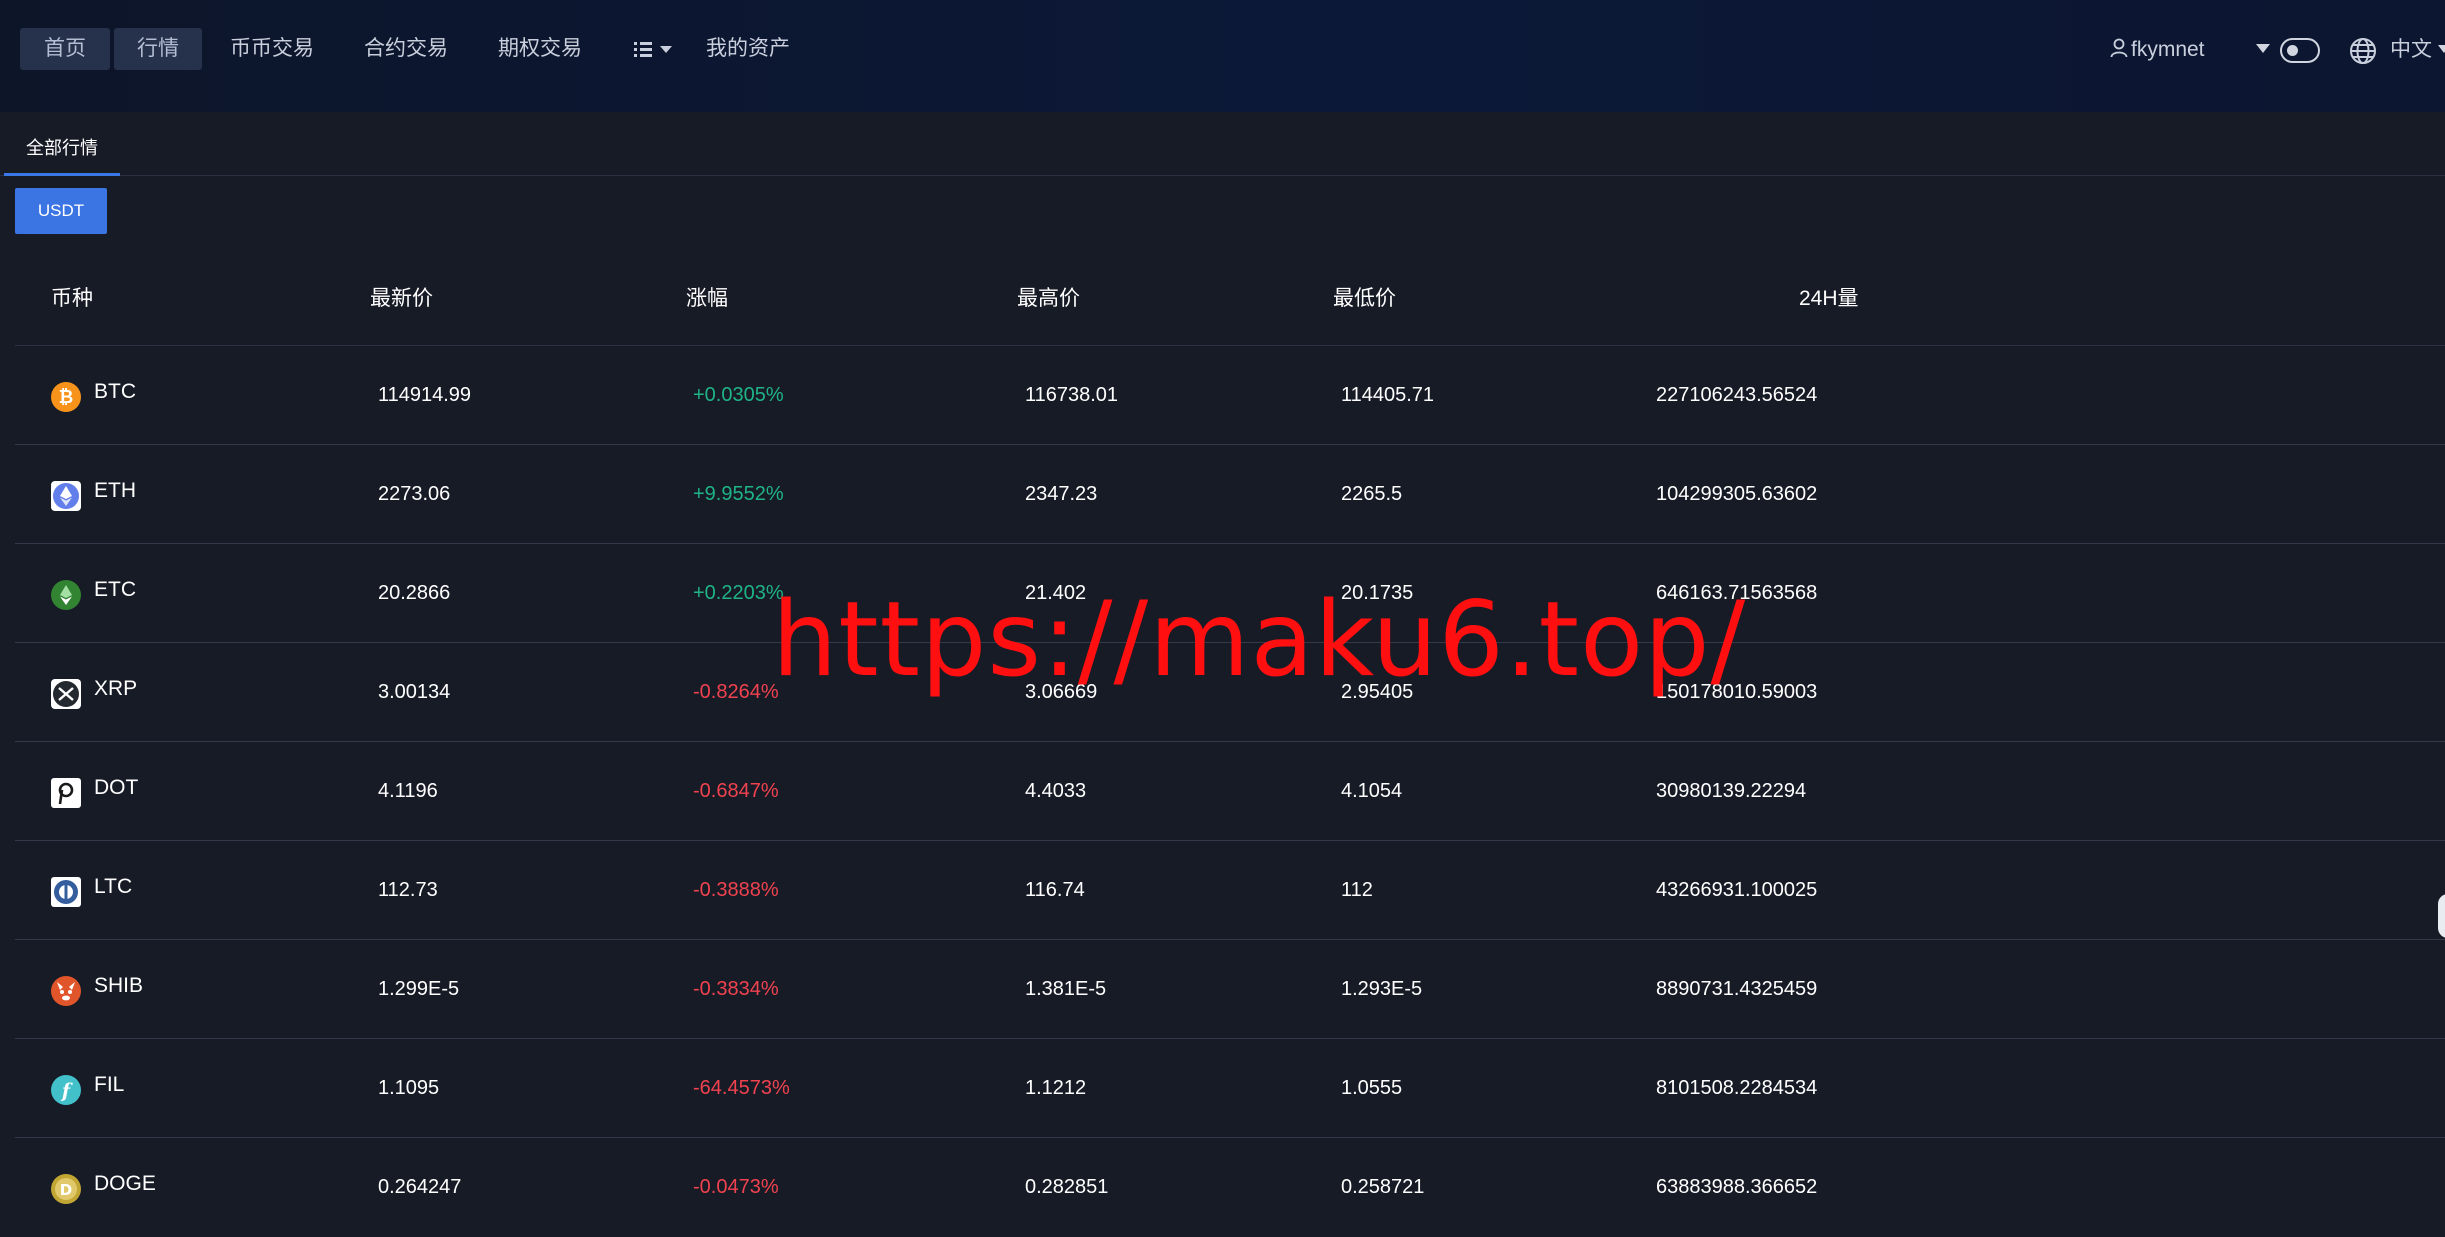 This screenshot has width=2445, height=1237. I want to click on toggle-knob, so click(2292, 50).